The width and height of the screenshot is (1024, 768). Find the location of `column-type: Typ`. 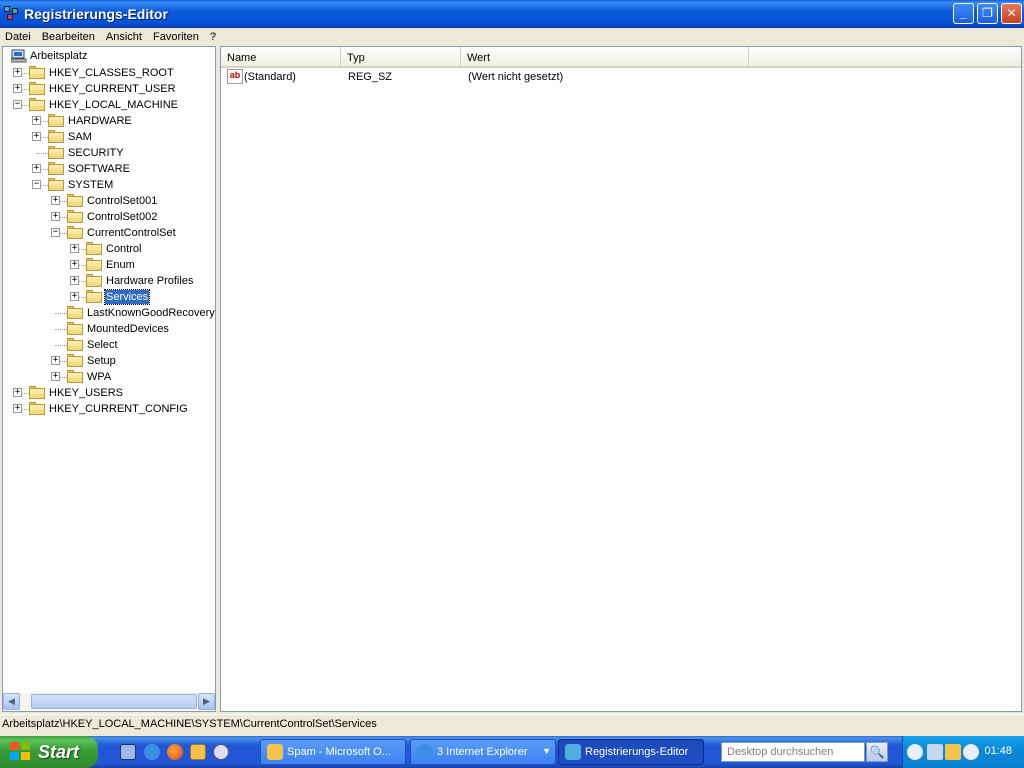

column-type: Typ is located at coordinates (401, 56).